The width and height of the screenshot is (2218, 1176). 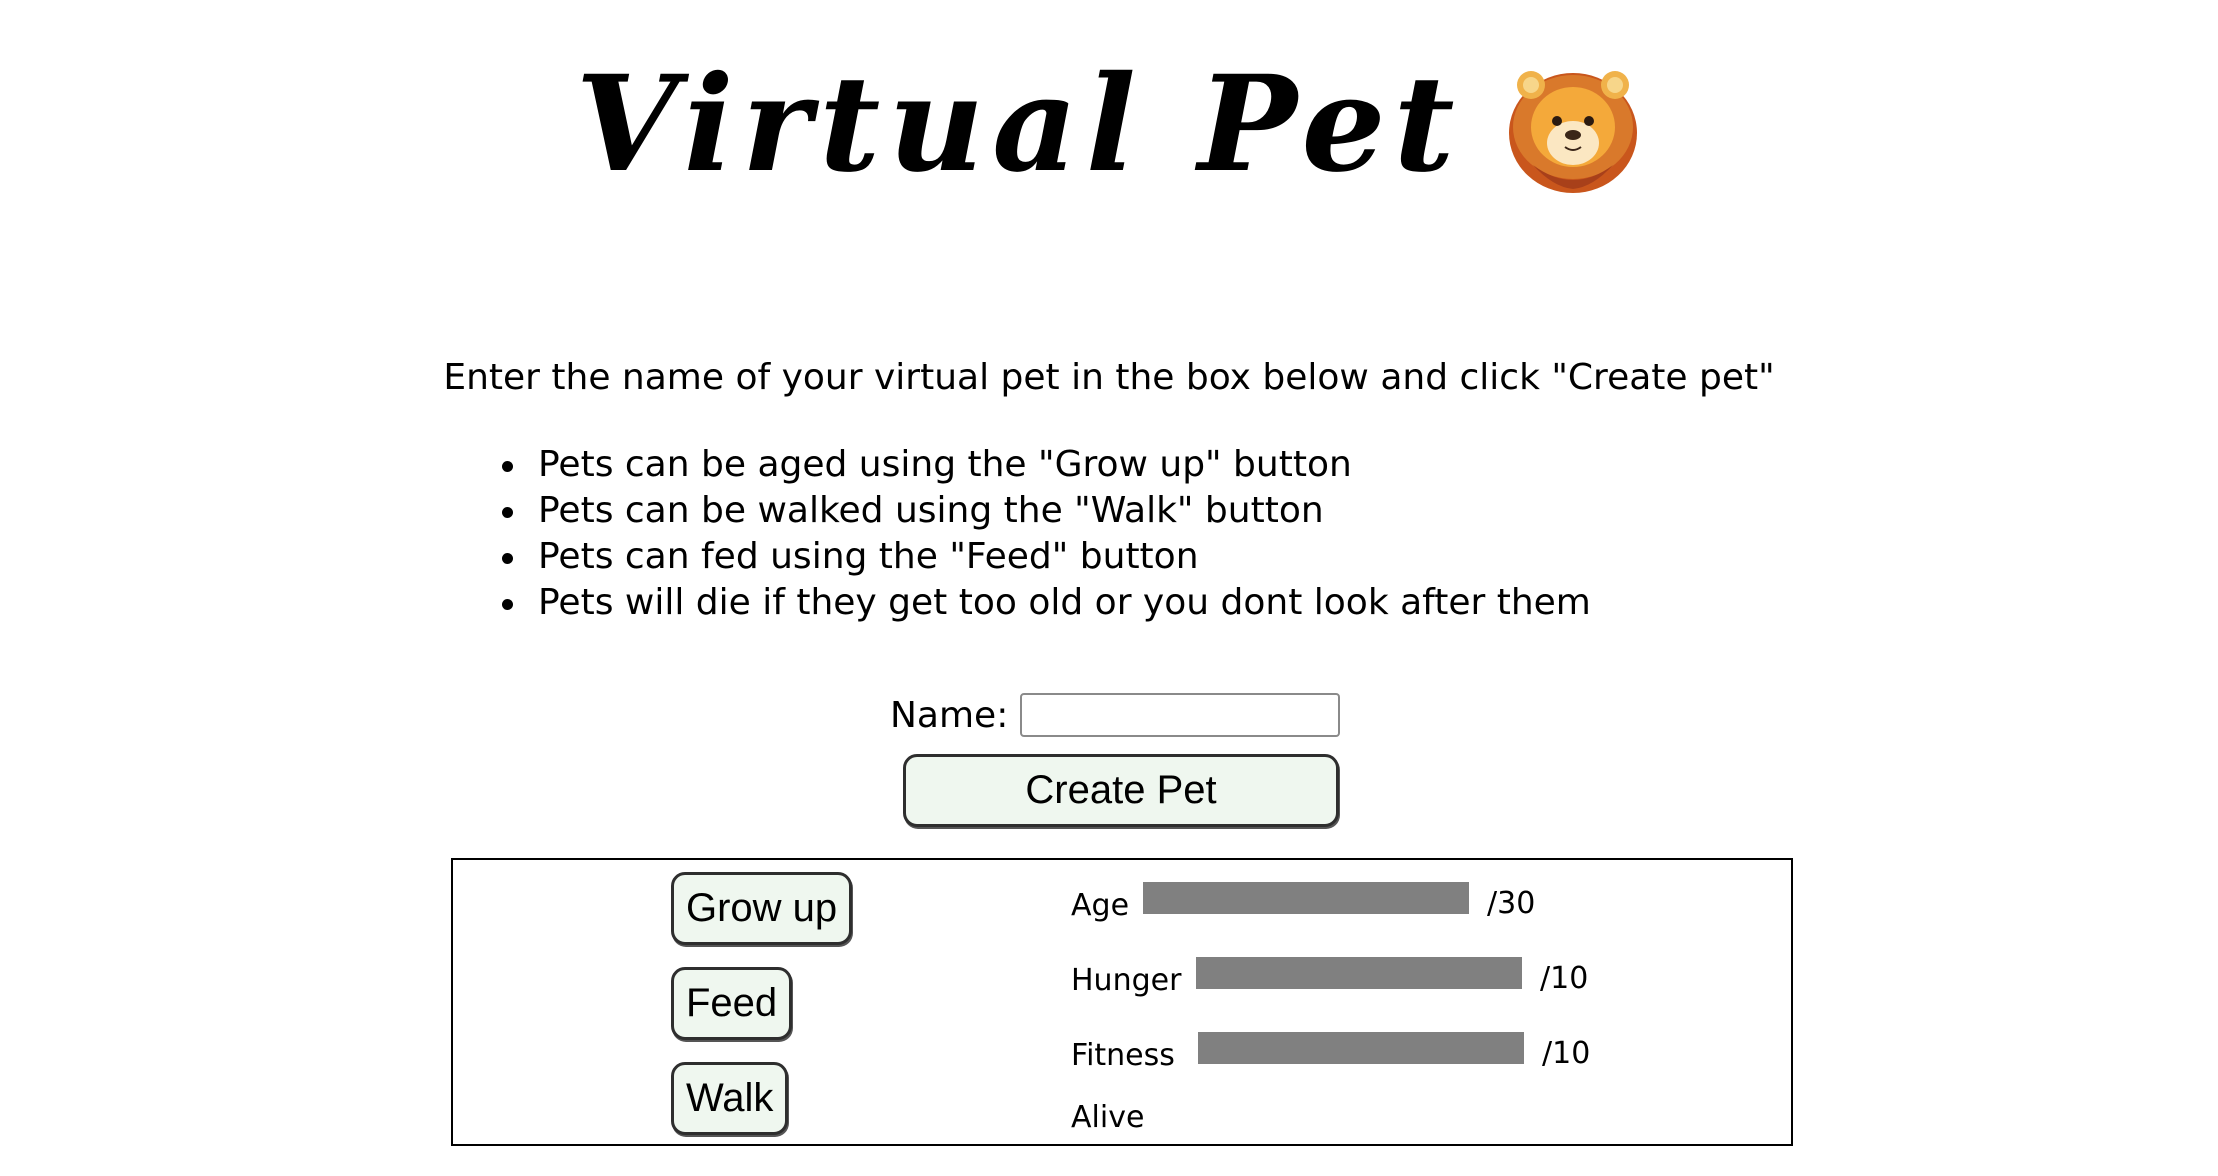 I want to click on name-input, so click(x=1180, y=715).